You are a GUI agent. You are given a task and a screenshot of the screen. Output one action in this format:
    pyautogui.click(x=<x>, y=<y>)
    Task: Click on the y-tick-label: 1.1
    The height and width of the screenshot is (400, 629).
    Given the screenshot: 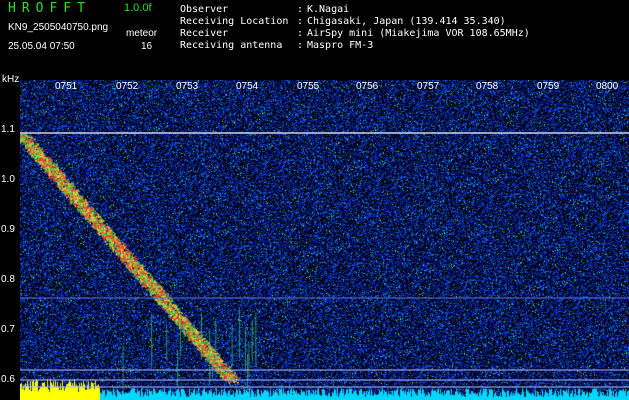 What is the action you would take?
    pyautogui.click(x=8, y=129)
    